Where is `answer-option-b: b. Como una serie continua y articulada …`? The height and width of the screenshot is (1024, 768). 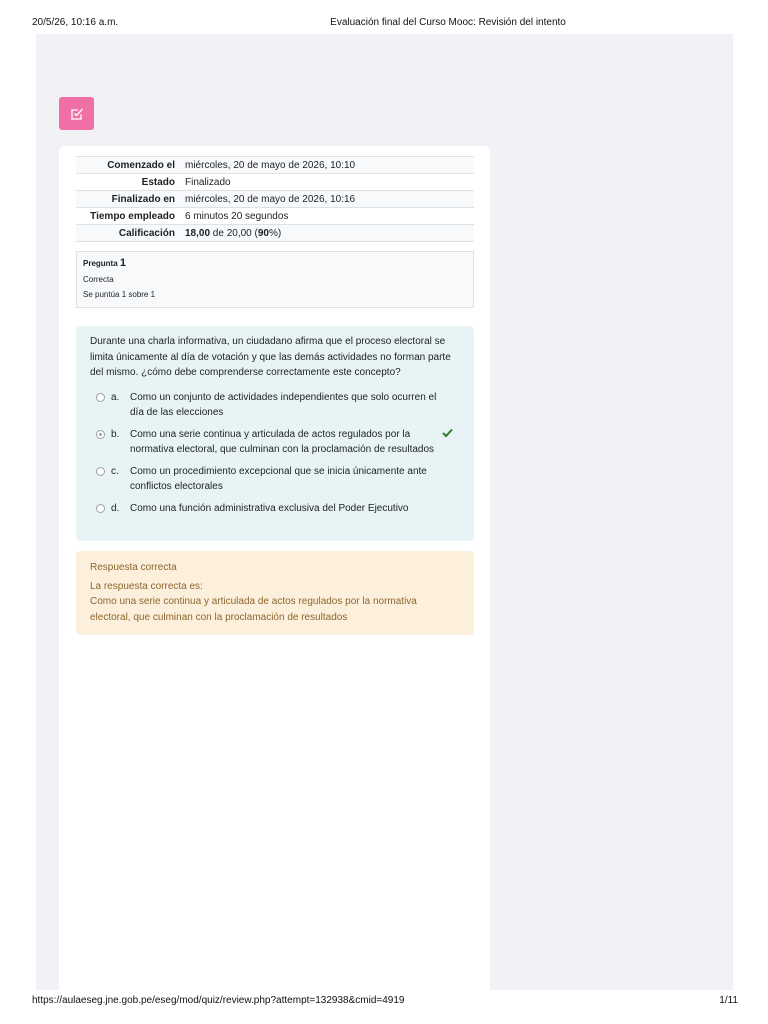 answer-option-b: b. Como una serie continua y articulada … is located at coordinates (275, 442).